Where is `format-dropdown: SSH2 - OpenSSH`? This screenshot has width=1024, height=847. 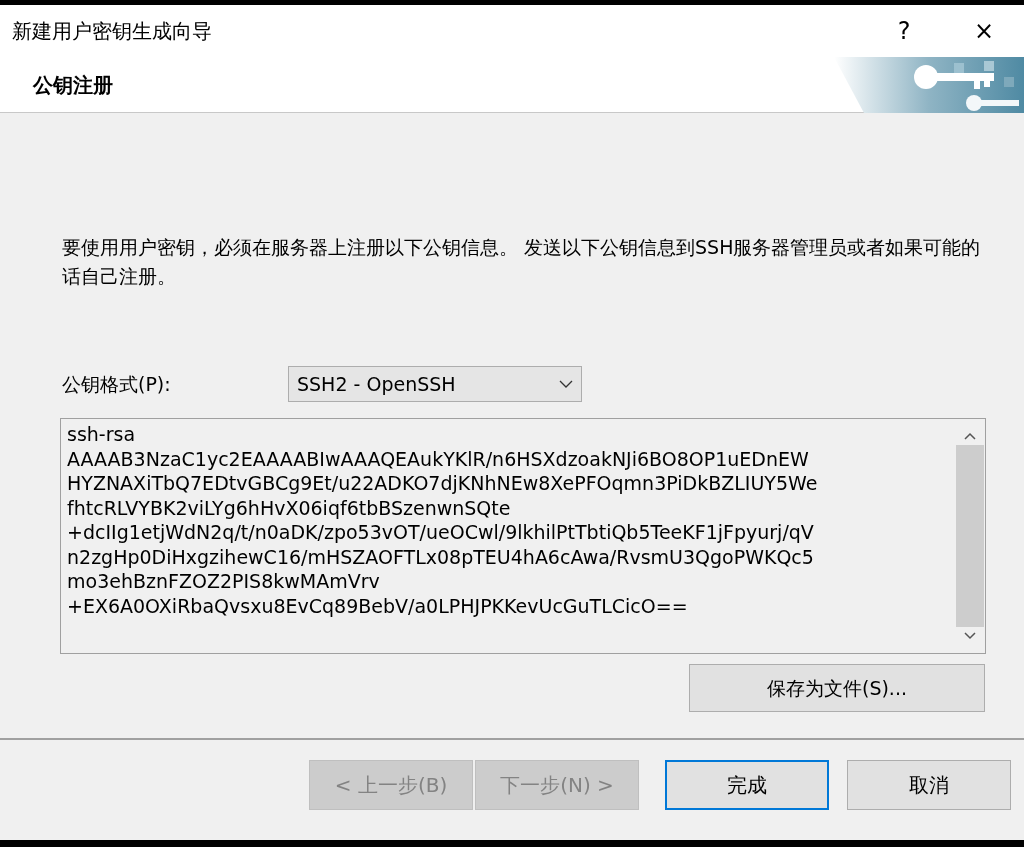 format-dropdown: SSH2 - OpenSSH is located at coordinates (435, 384).